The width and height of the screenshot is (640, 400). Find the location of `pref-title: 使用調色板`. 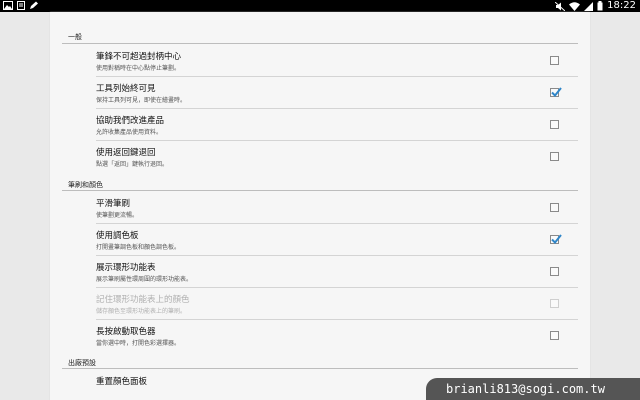

pref-title: 使用調色板 is located at coordinates (117, 236).